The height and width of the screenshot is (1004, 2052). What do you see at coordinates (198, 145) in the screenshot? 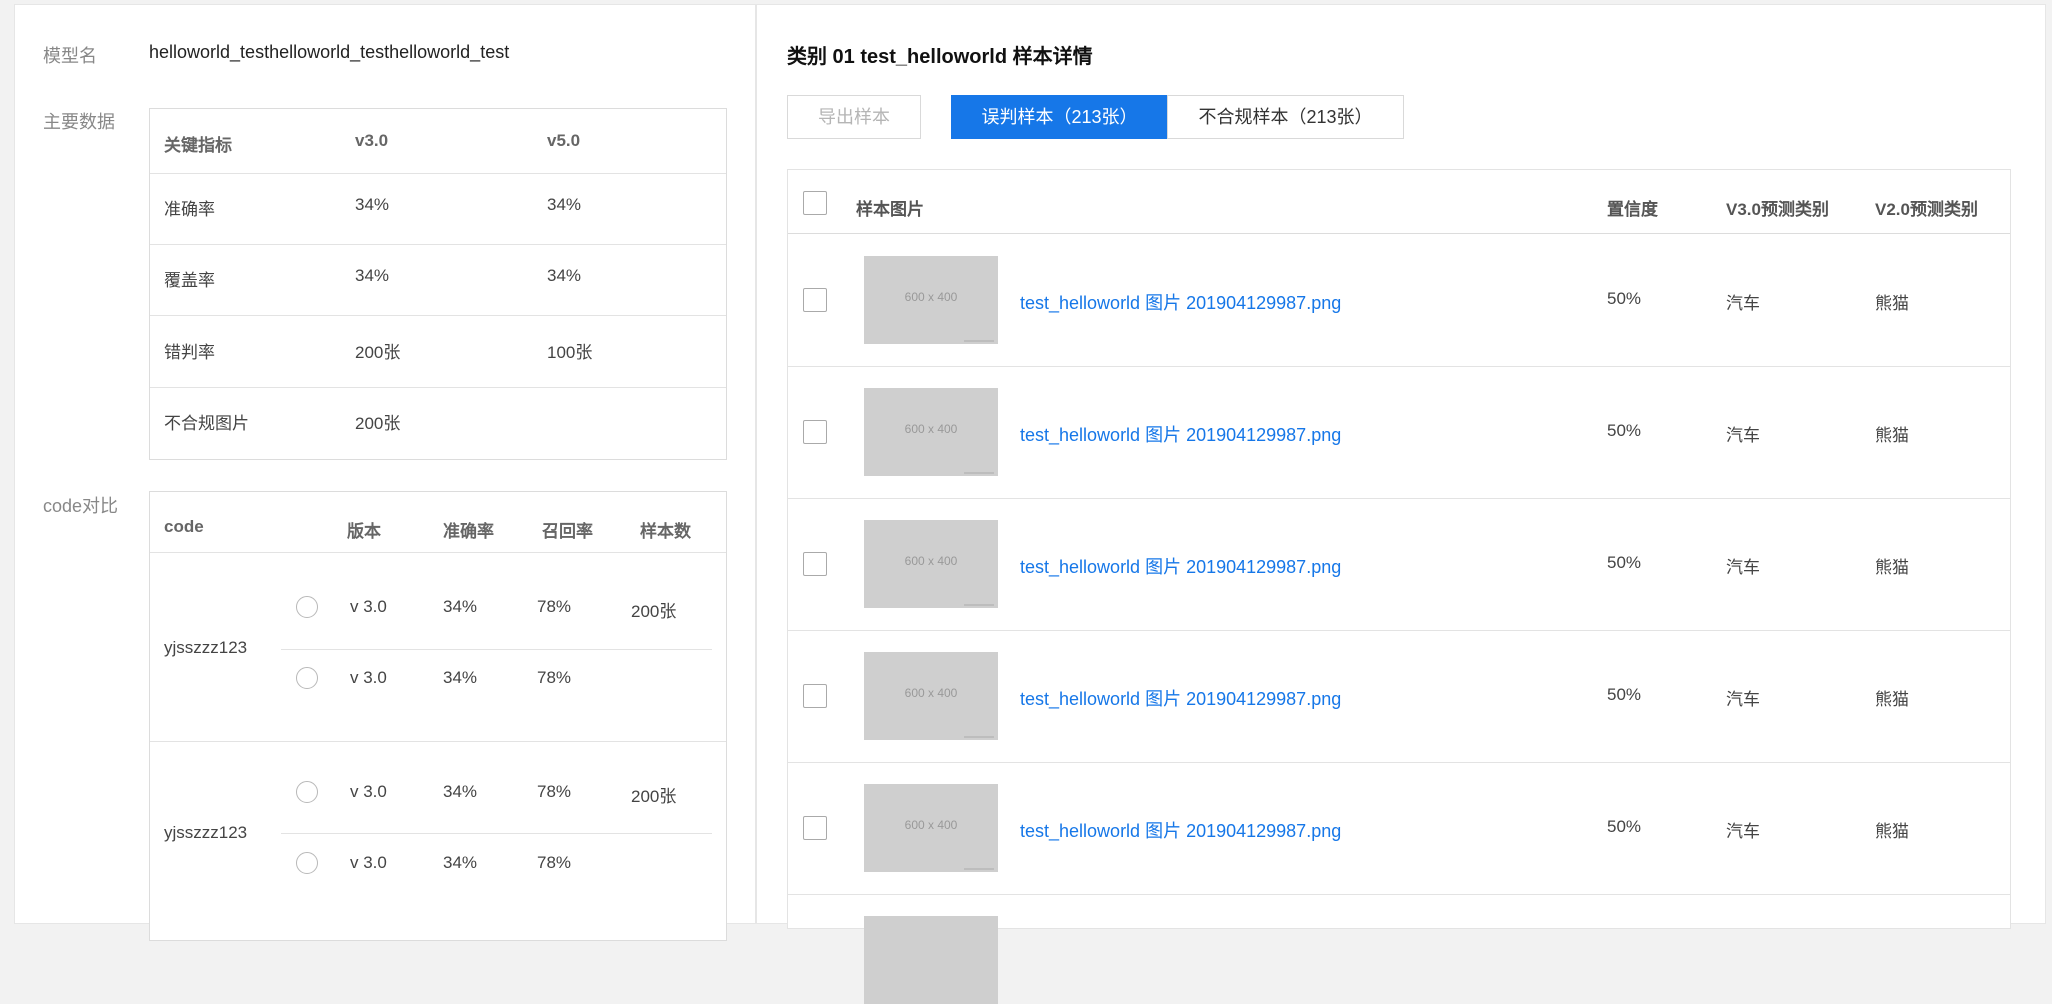
I see `main-header-metric: 关键指标` at bounding box center [198, 145].